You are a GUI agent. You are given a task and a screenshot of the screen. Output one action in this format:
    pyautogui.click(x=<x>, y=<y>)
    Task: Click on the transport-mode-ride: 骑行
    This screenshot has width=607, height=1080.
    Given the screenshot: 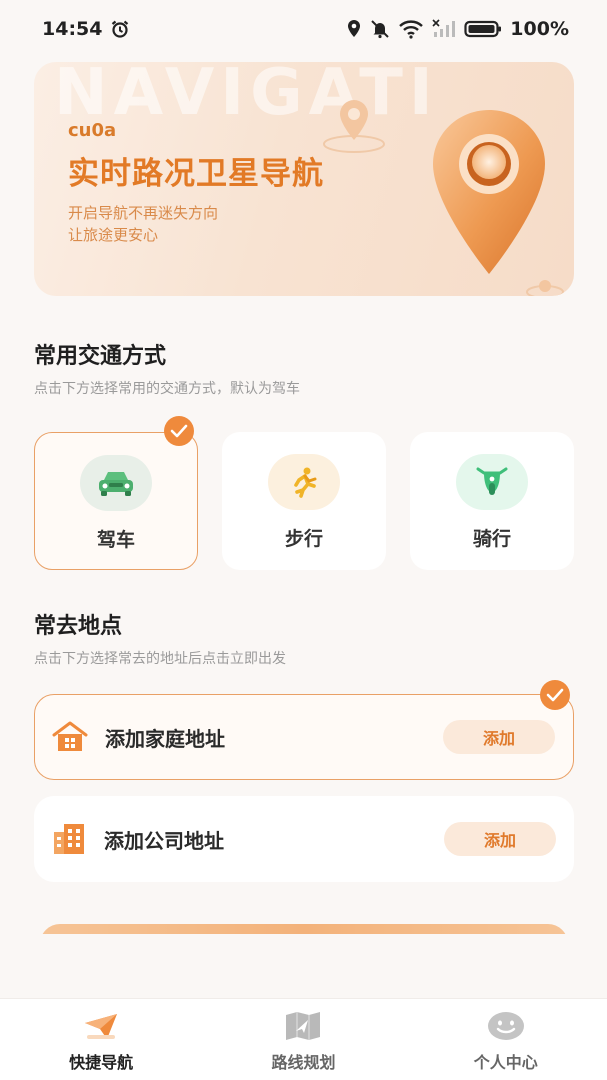 What is the action you would take?
    pyautogui.click(x=492, y=501)
    